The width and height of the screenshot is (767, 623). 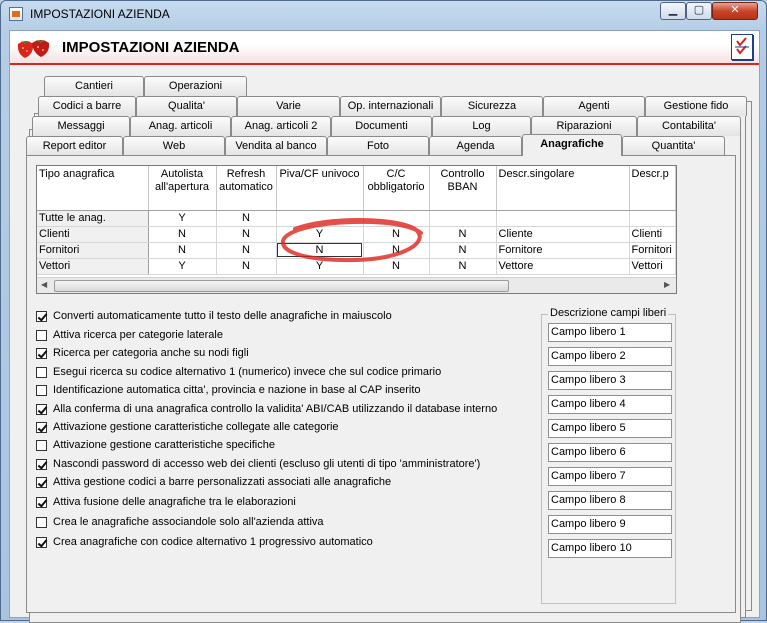 What do you see at coordinates (667, 284) in the screenshot?
I see `scroll-right-icon: ▶` at bounding box center [667, 284].